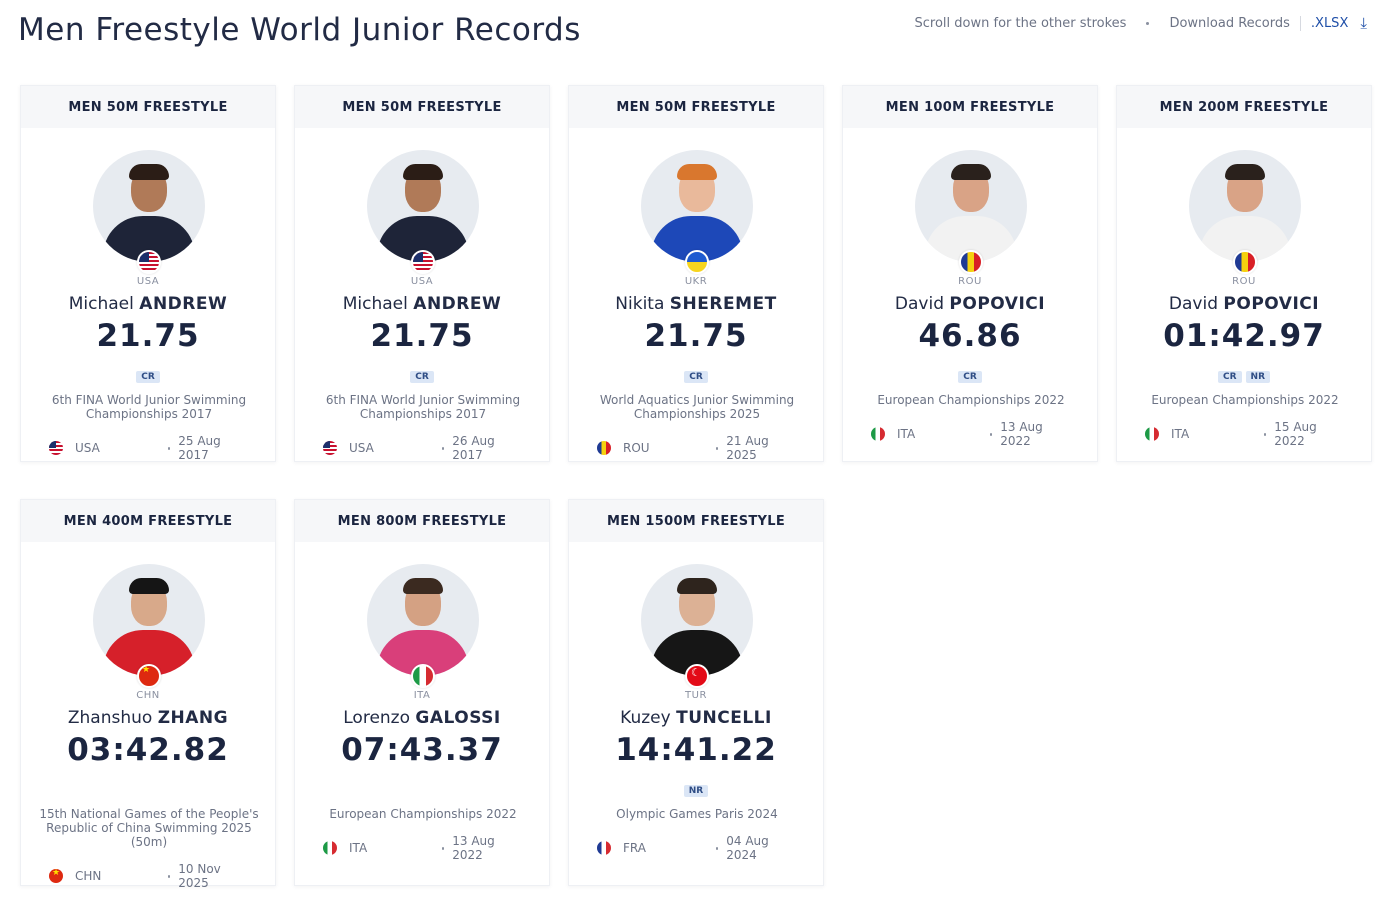 This screenshot has width=1387, height=903. I want to click on record-venue-date: FRA 04 Aug 2024, so click(696, 848).